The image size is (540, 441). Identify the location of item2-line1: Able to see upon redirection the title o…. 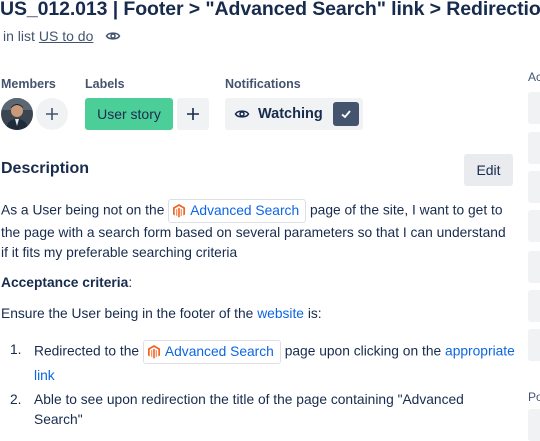
(249, 399).